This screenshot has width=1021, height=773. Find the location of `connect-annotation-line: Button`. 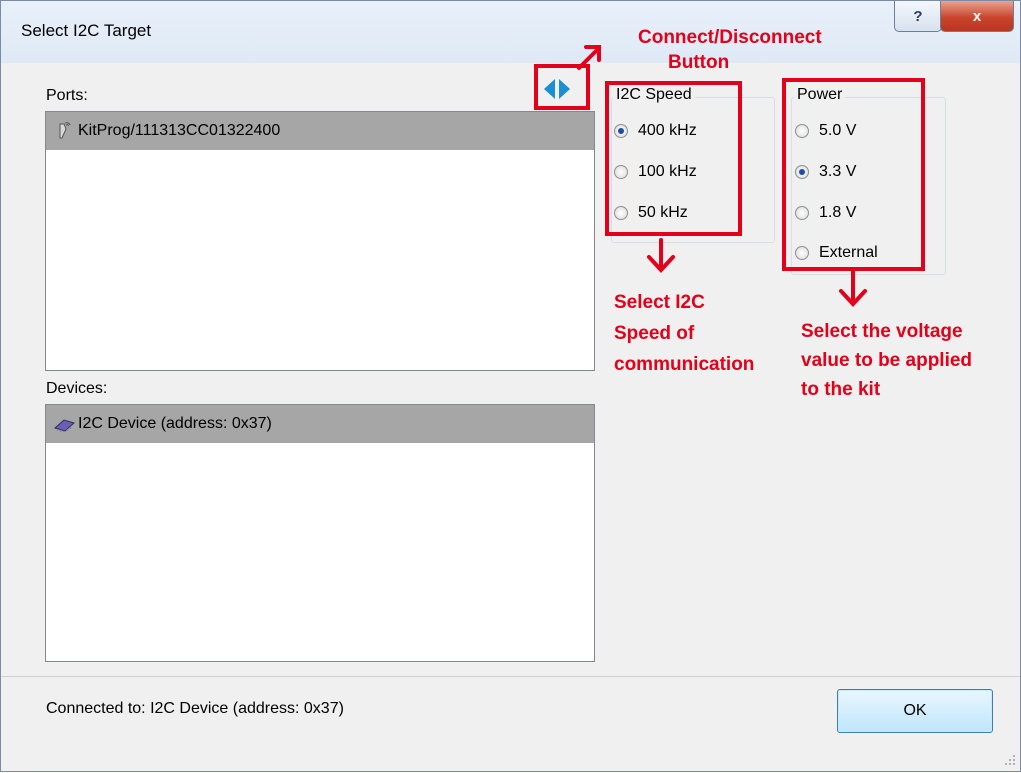

connect-annotation-line: Button is located at coordinates (699, 62).